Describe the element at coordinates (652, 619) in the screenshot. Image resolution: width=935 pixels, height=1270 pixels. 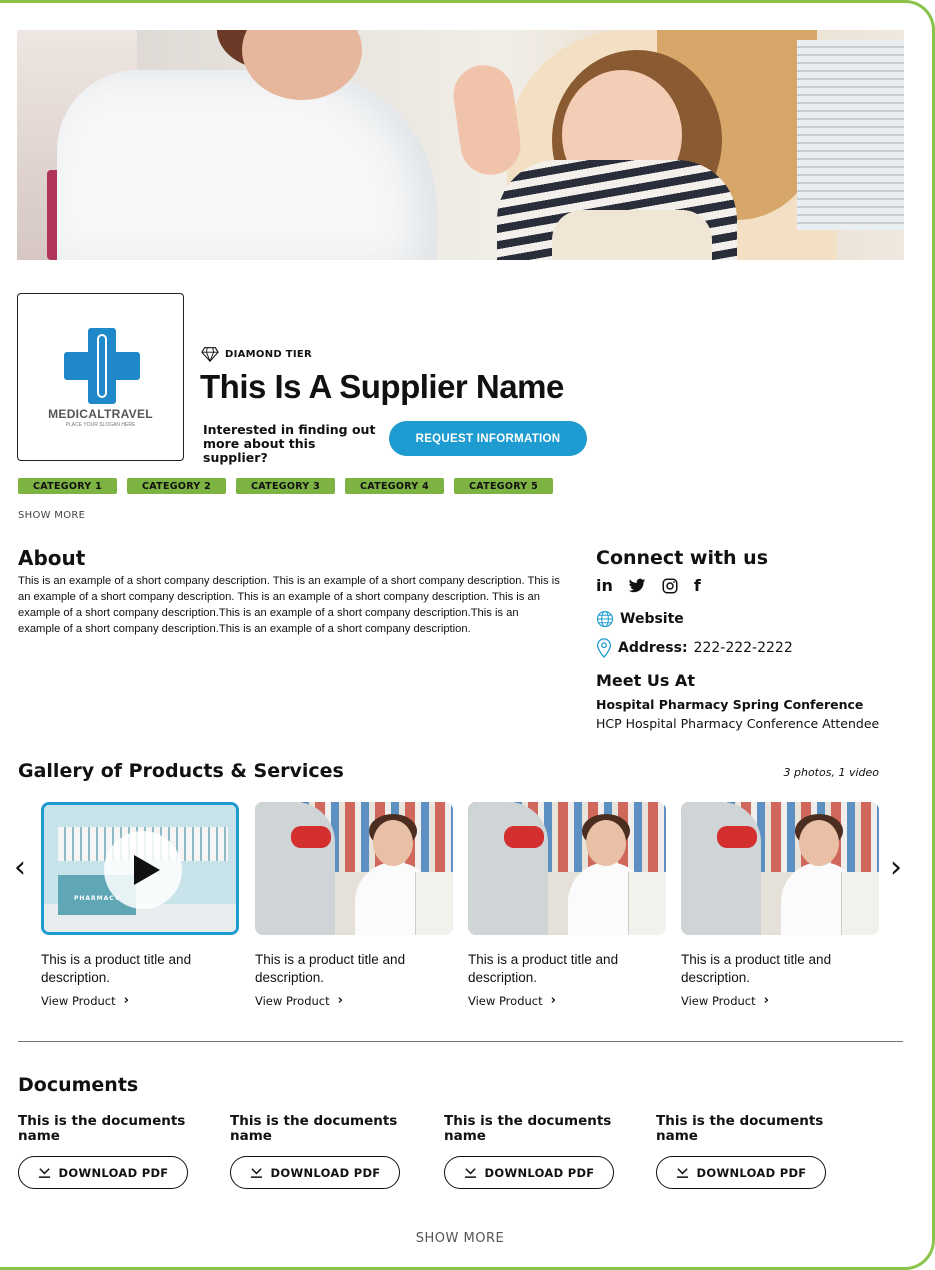
I see `website-label: Website` at that location.